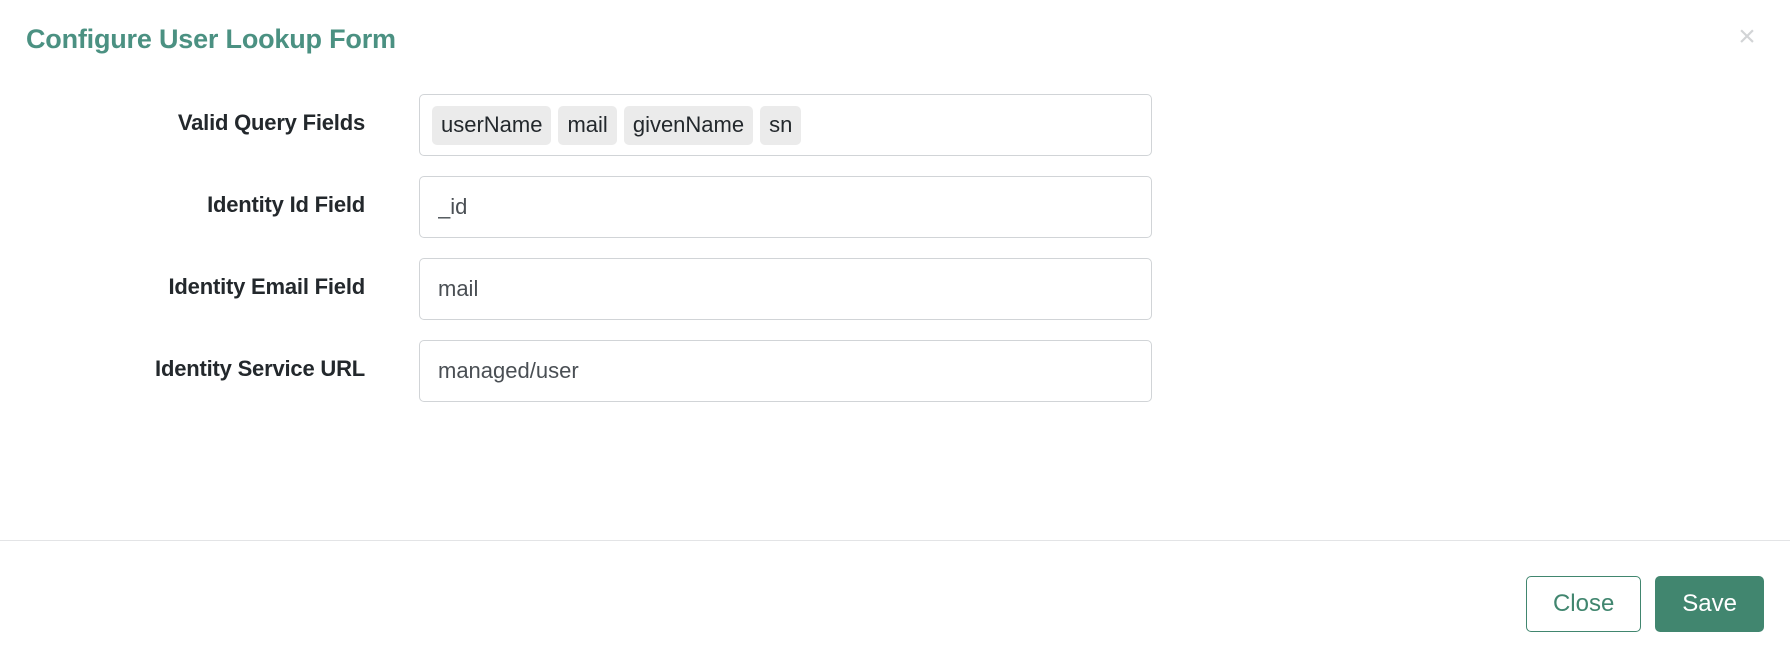 The height and width of the screenshot is (666, 1790). What do you see at coordinates (587, 125) in the screenshot?
I see `tag-chip: mail` at bounding box center [587, 125].